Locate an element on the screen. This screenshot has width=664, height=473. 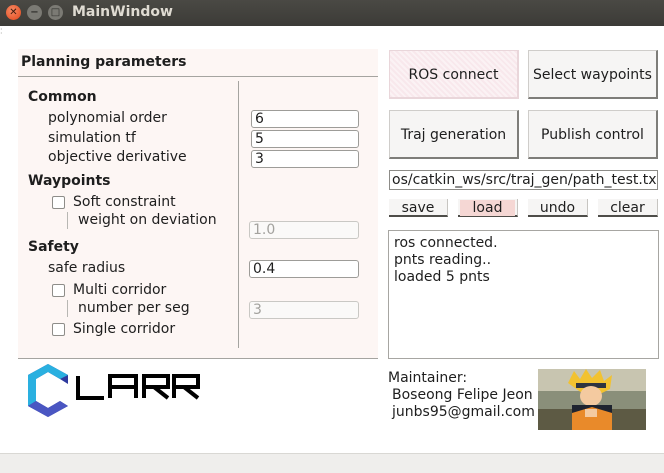
weight-on-deviation-input: 1.0 is located at coordinates (304, 230).